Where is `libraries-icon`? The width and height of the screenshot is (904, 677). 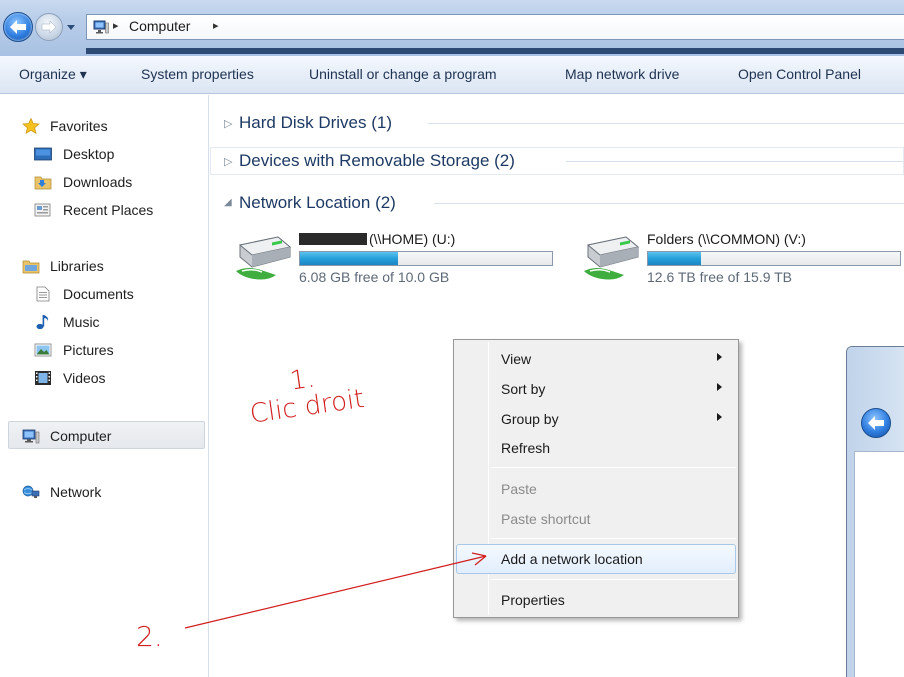 libraries-icon is located at coordinates (31, 267).